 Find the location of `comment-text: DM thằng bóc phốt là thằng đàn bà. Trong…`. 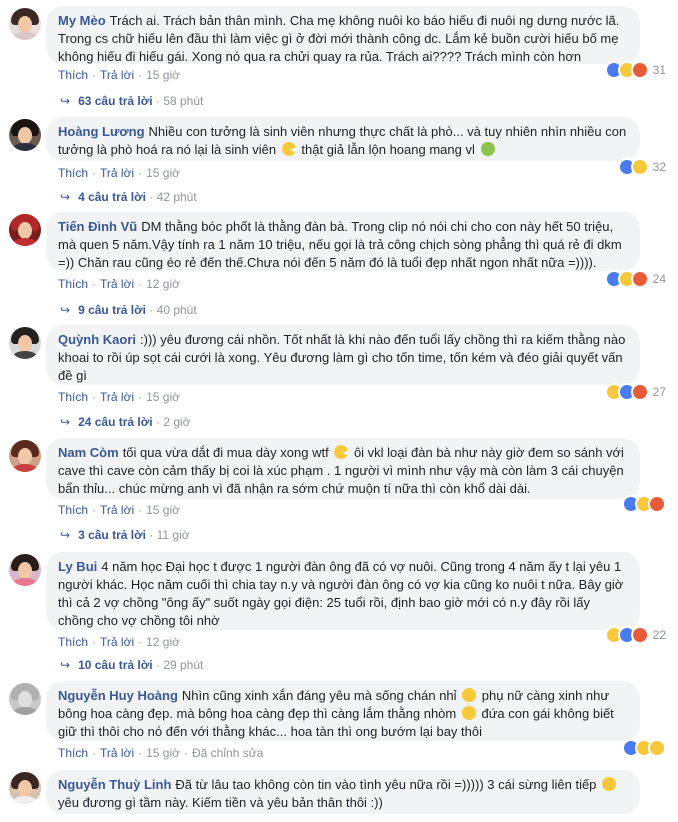

comment-text: DM thằng bóc phốt là thằng đàn bà. Trong… is located at coordinates (340, 244).